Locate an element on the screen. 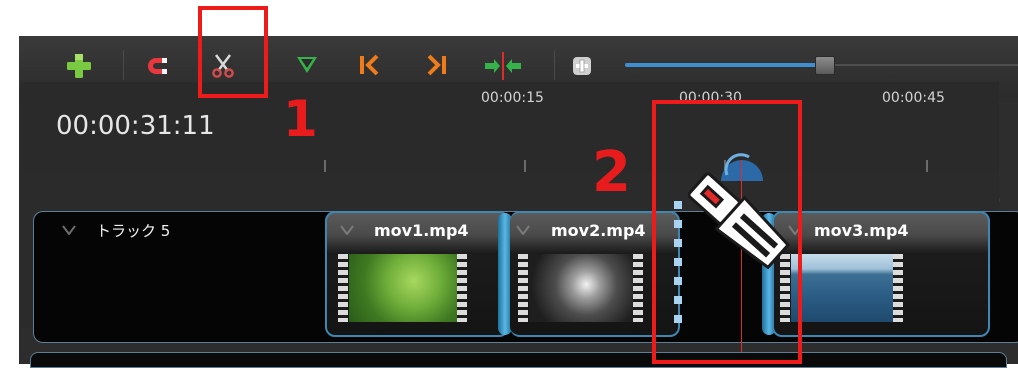  next-marker-button is located at coordinates (437, 65).